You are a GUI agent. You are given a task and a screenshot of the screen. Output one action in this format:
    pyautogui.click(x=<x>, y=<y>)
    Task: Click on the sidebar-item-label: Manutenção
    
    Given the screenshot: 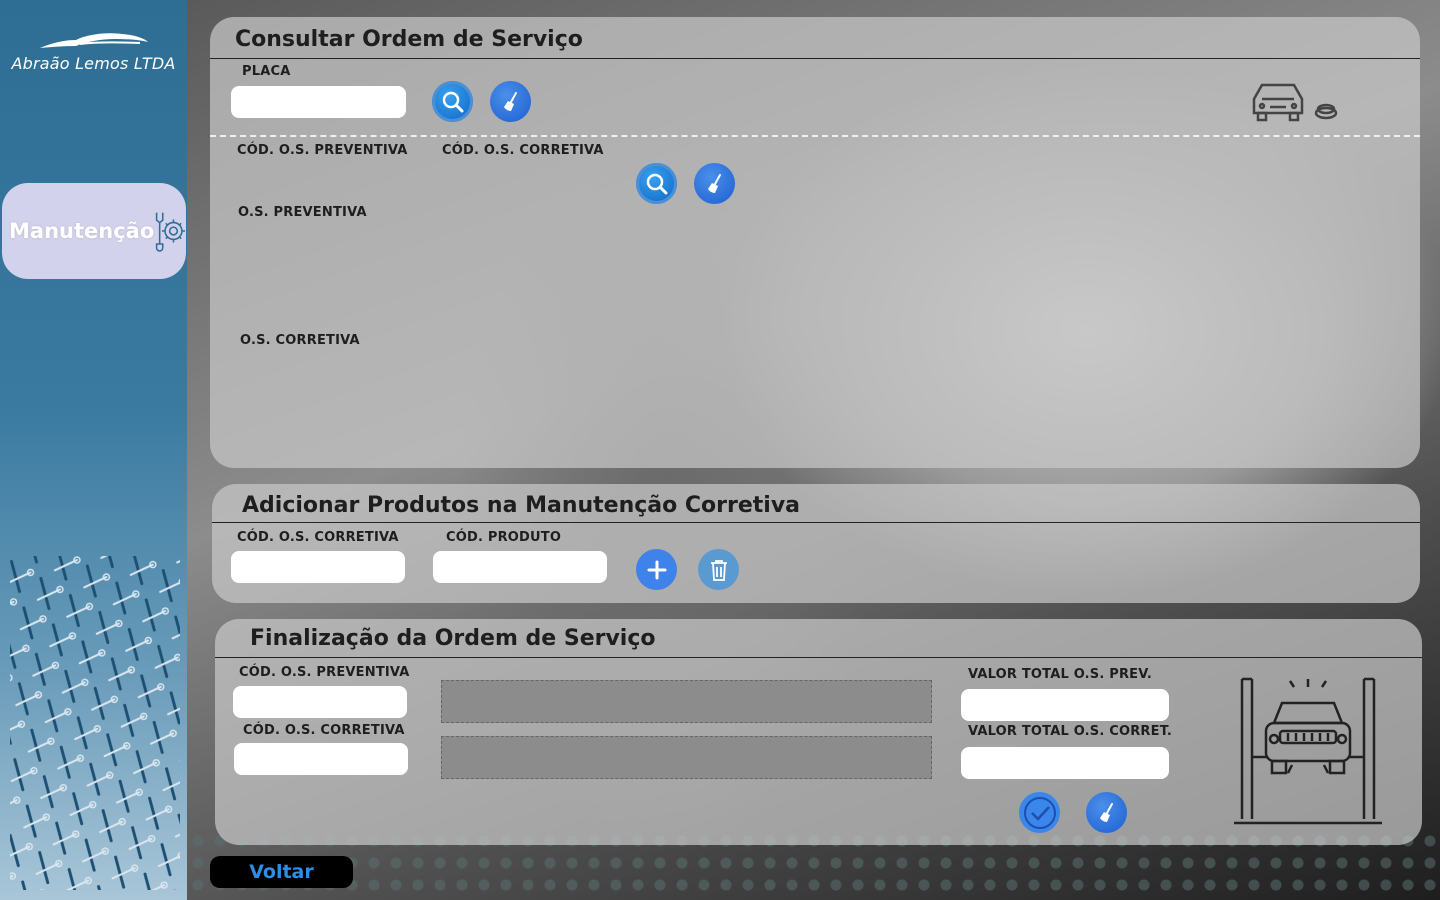 What is the action you would take?
    pyautogui.click(x=82, y=231)
    